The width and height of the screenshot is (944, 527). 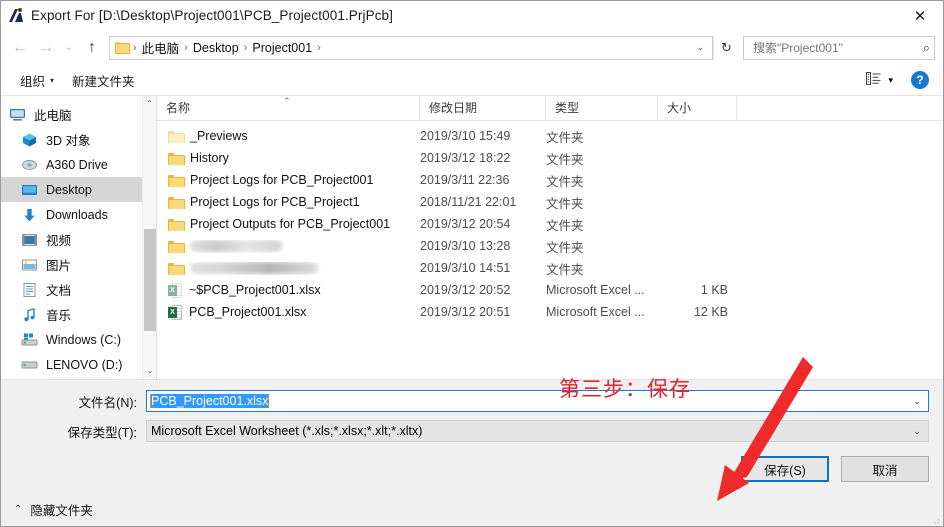 I want to click on hide-folders-button: 隐藏文件夹, so click(x=61, y=509).